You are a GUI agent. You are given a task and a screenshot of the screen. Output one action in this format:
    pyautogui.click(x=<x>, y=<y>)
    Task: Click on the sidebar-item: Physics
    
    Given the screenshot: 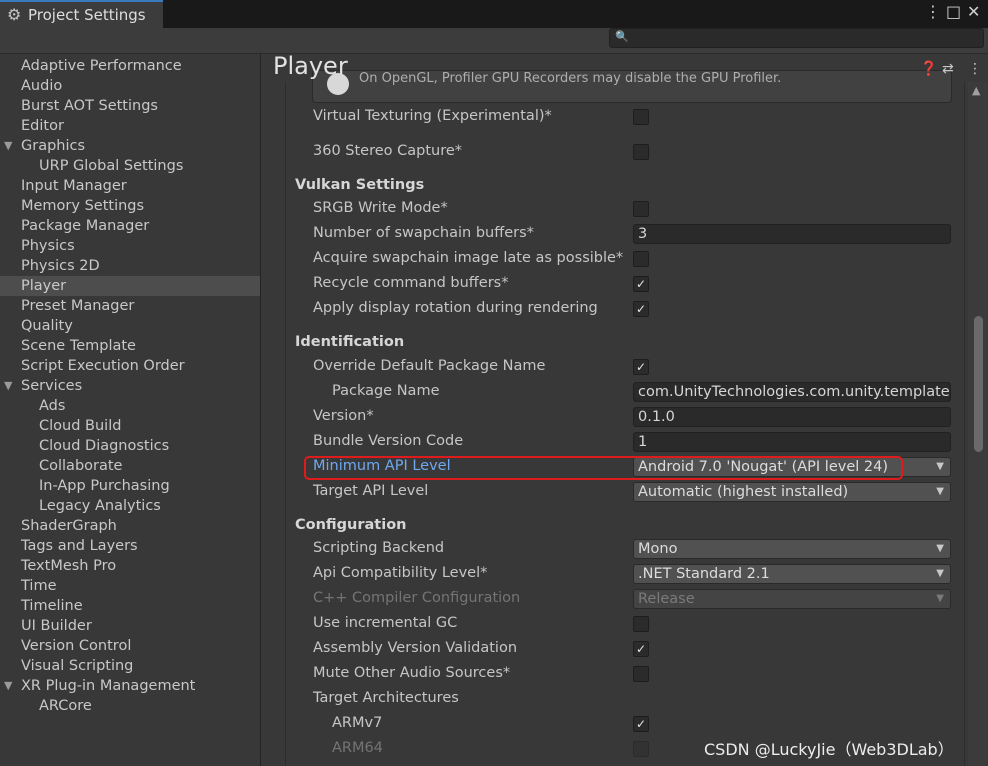 What is the action you would take?
    pyautogui.click(x=130, y=246)
    